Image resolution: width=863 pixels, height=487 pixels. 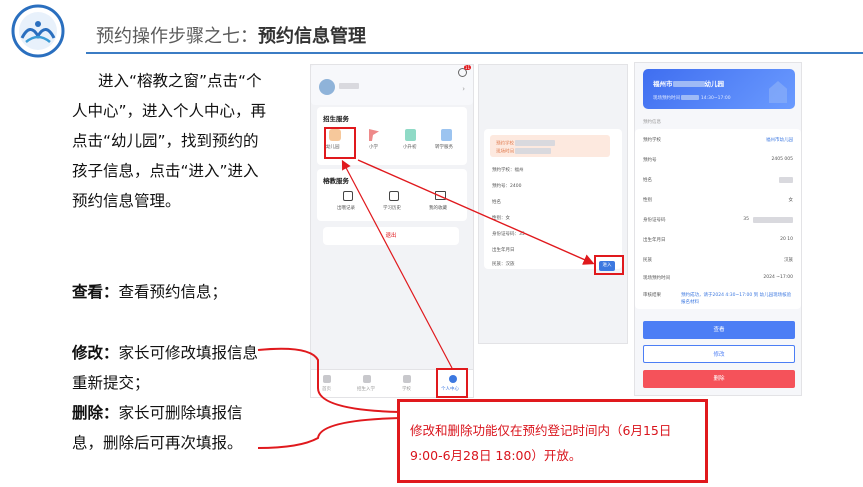 I want to click on view-label: 查看：, so click(x=95, y=292).